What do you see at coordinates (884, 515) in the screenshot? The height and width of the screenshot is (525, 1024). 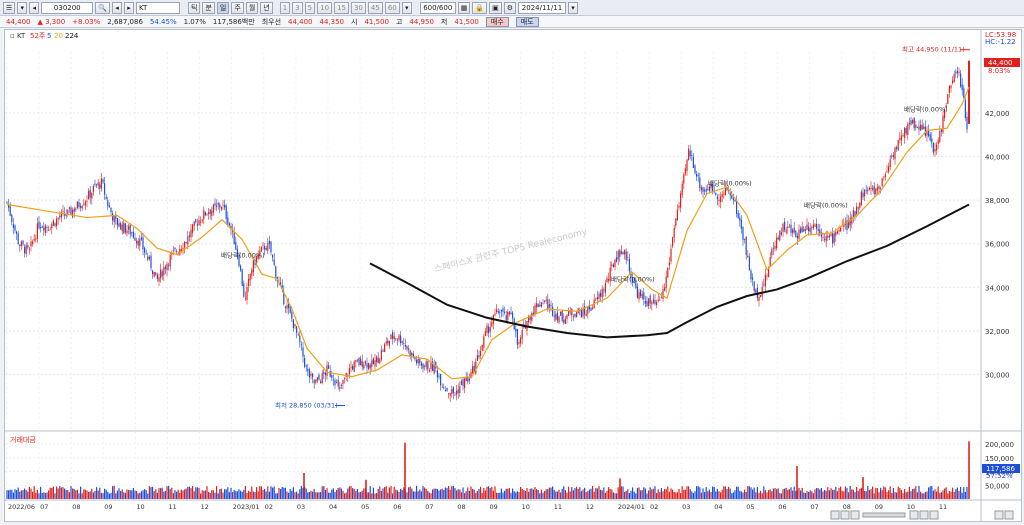 I see `scroll-slider` at bounding box center [884, 515].